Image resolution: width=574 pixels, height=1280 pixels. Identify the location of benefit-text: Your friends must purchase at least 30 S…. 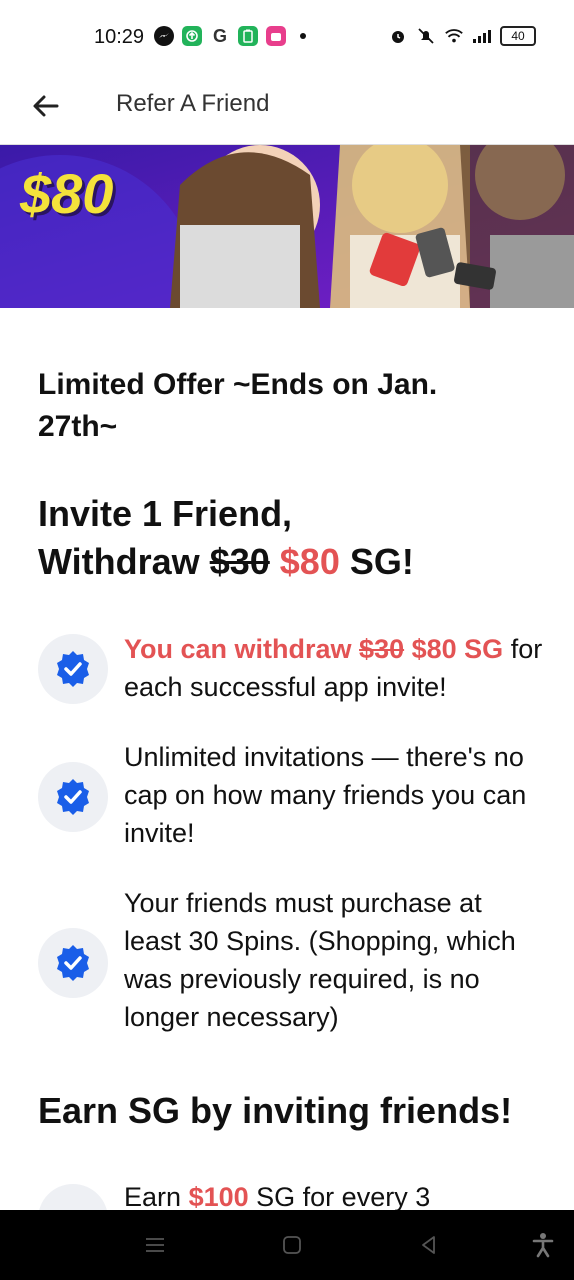
(320, 960).